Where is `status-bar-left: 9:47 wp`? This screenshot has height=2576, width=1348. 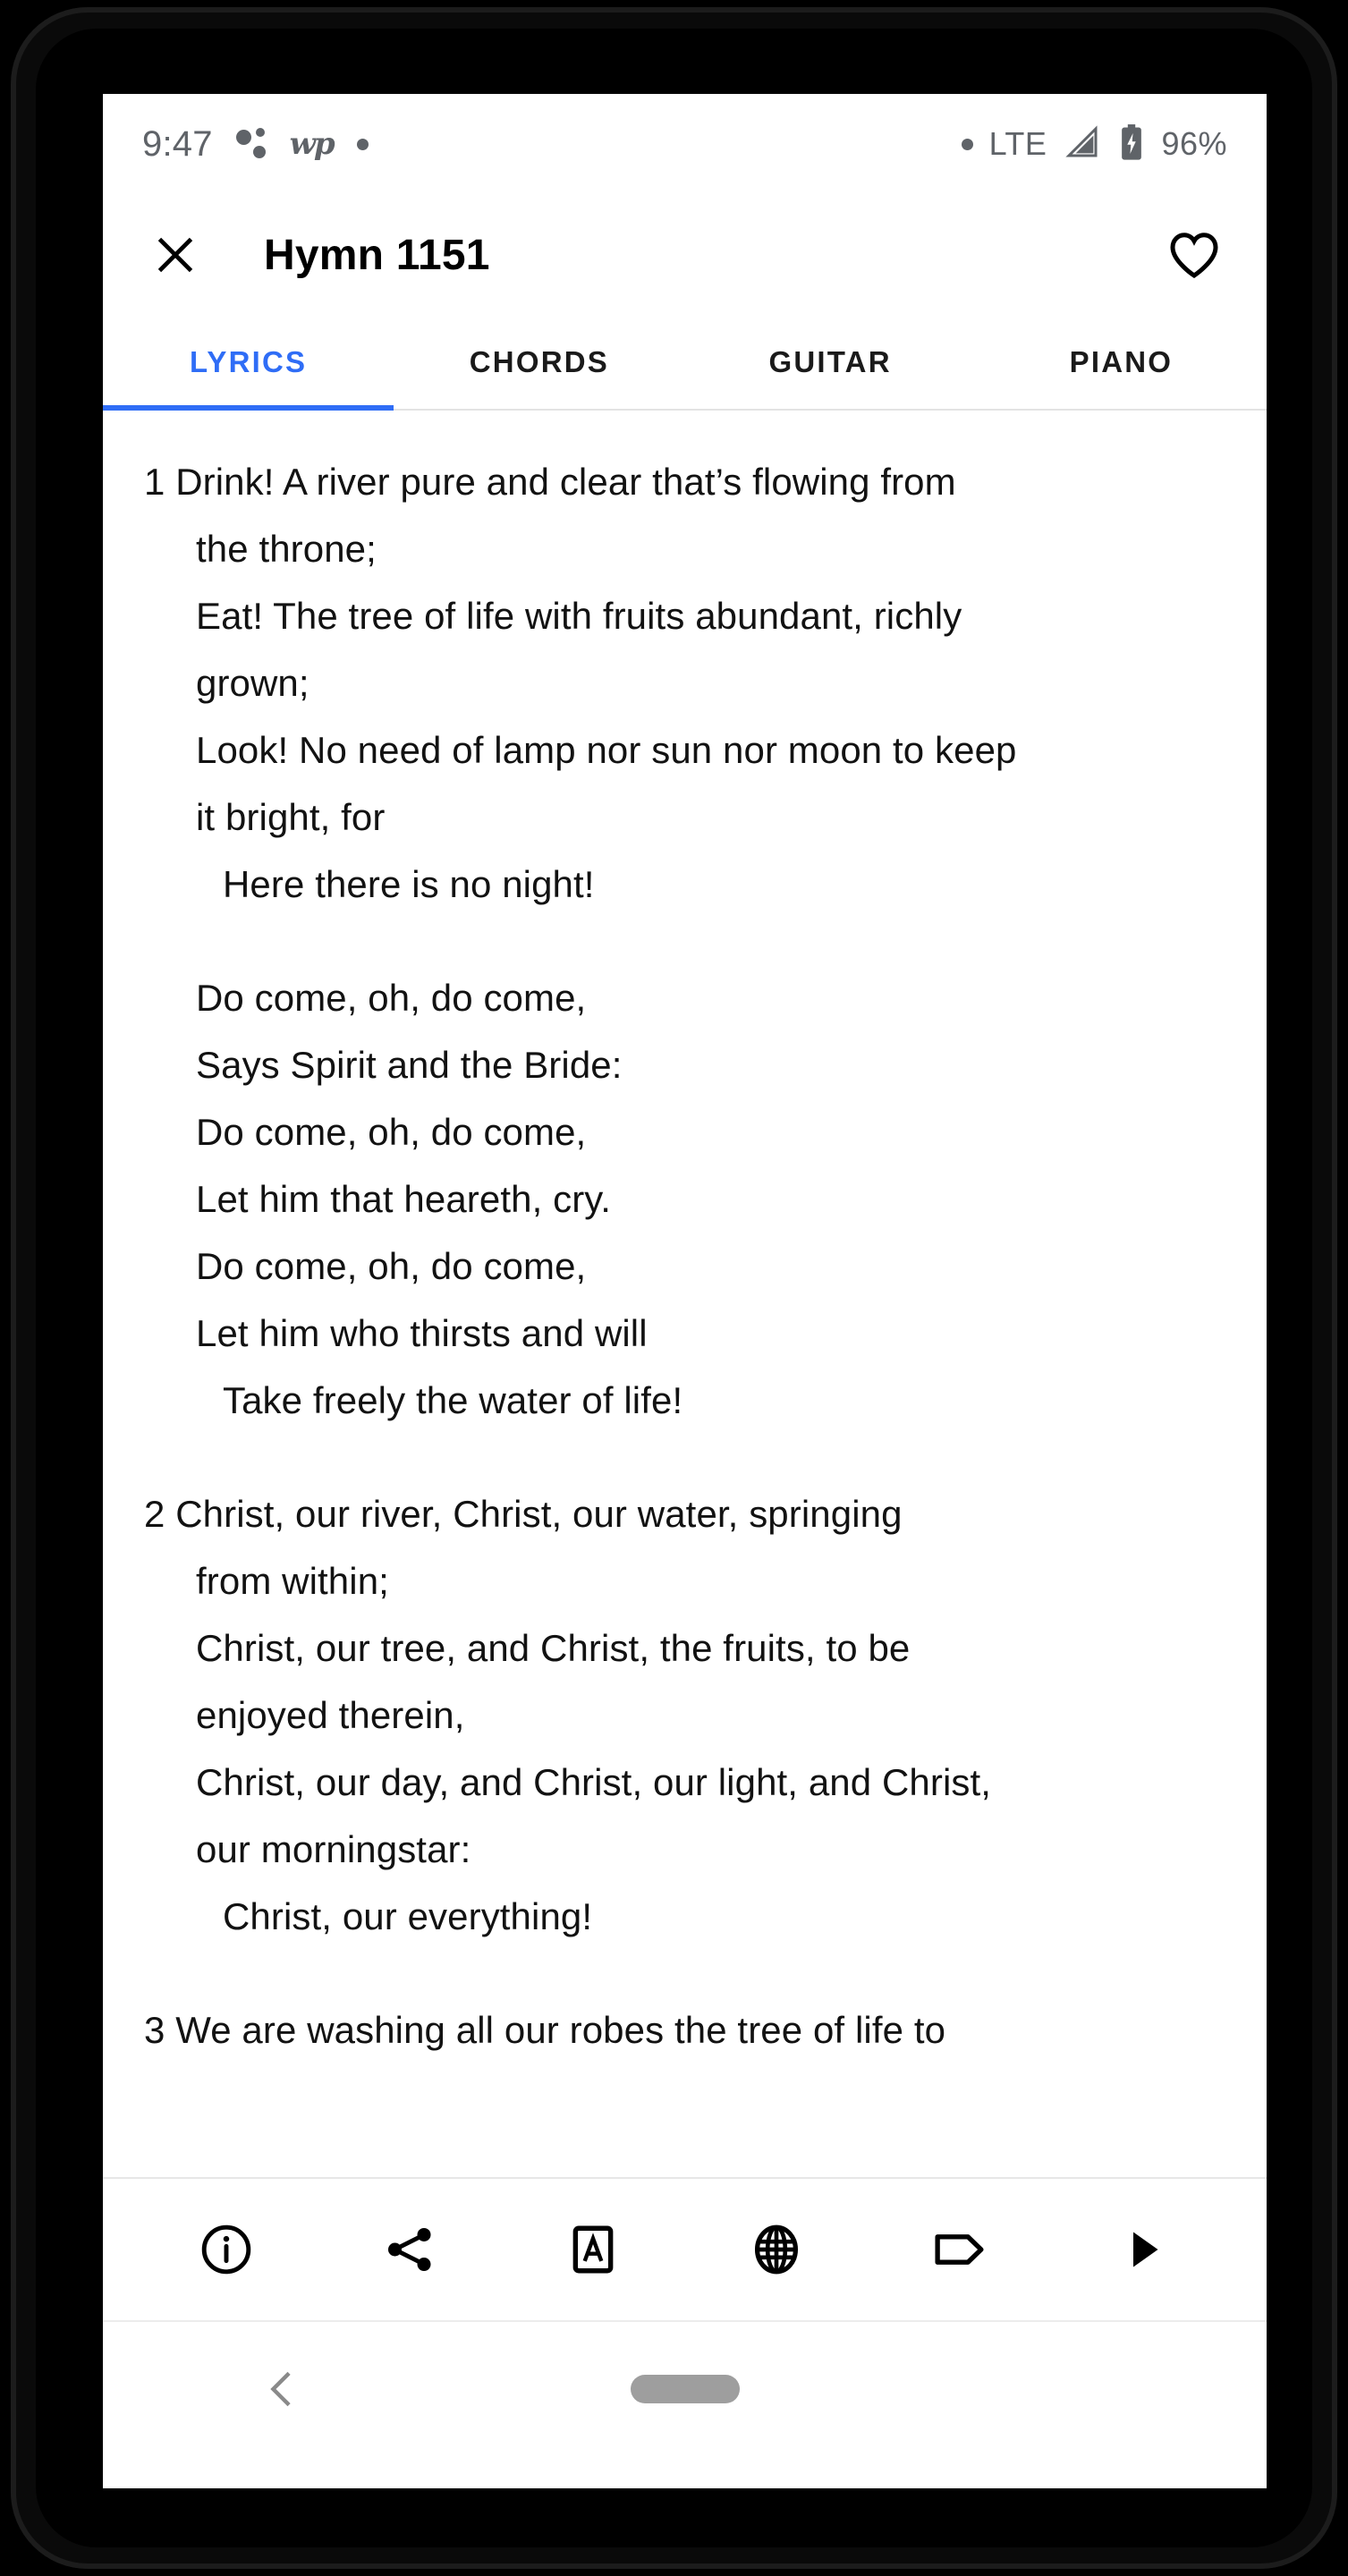
status-bar-left: 9:47 wp is located at coordinates (255, 144).